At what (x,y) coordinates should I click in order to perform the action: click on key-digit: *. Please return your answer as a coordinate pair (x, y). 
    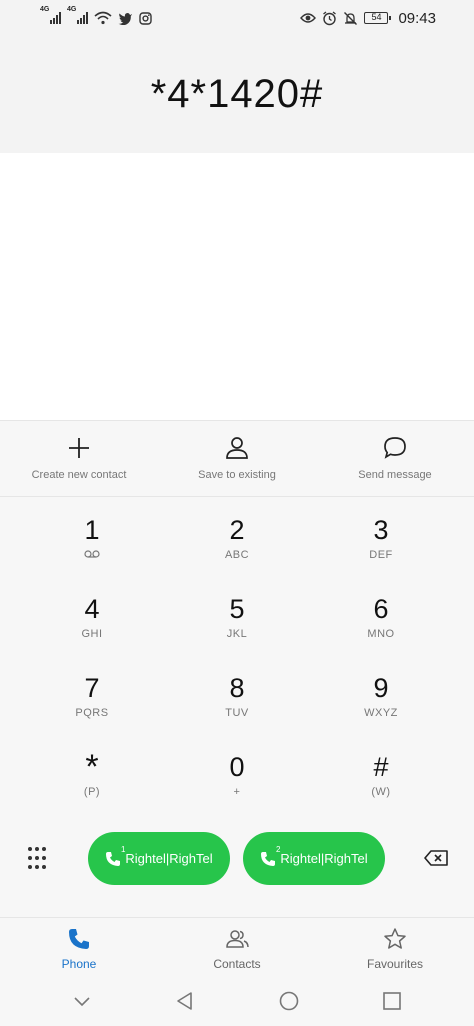
    Looking at the image, I should click on (92, 767).